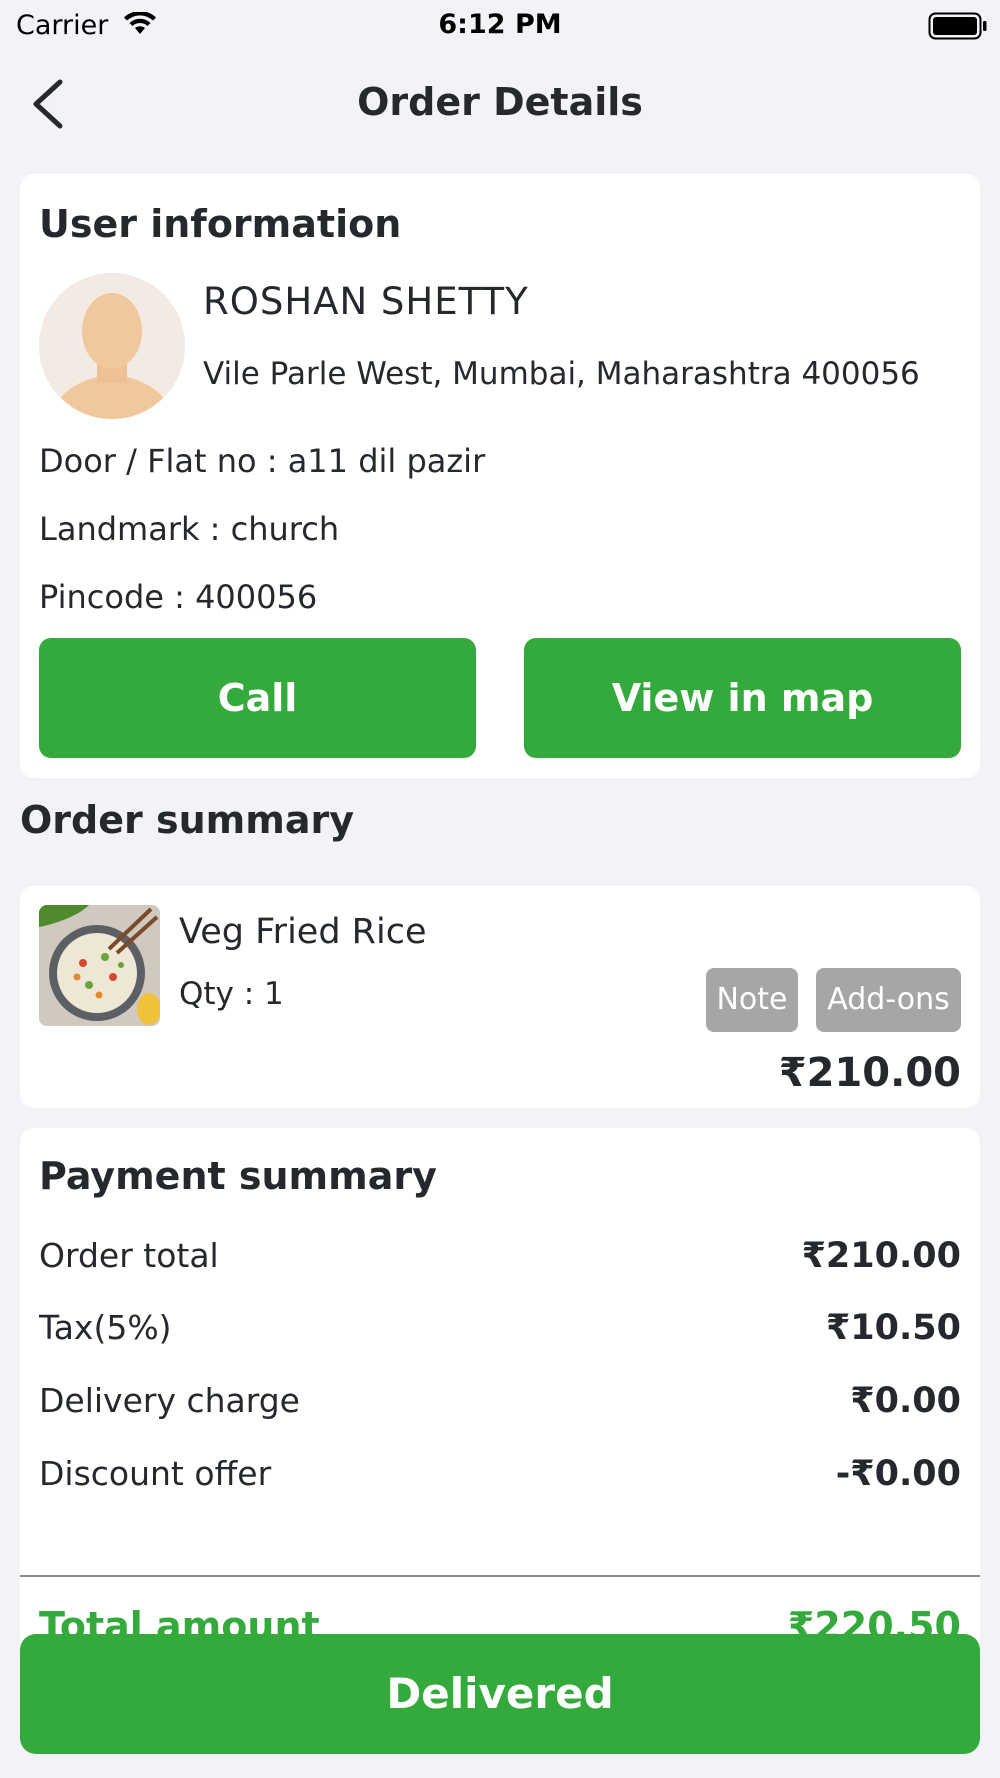 Image resolution: width=1000 pixels, height=1778 pixels. Describe the element at coordinates (898, 1474) in the screenshot. I see `discount-value: -₹0.00` at that location.